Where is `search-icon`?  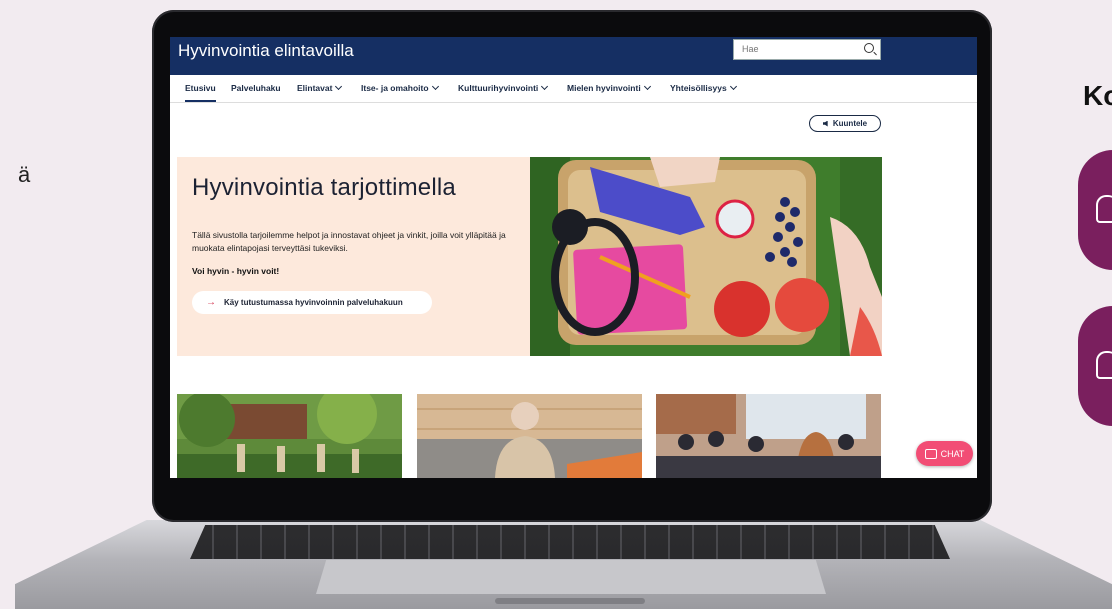 search-icon is located at coordinates (869, 48).